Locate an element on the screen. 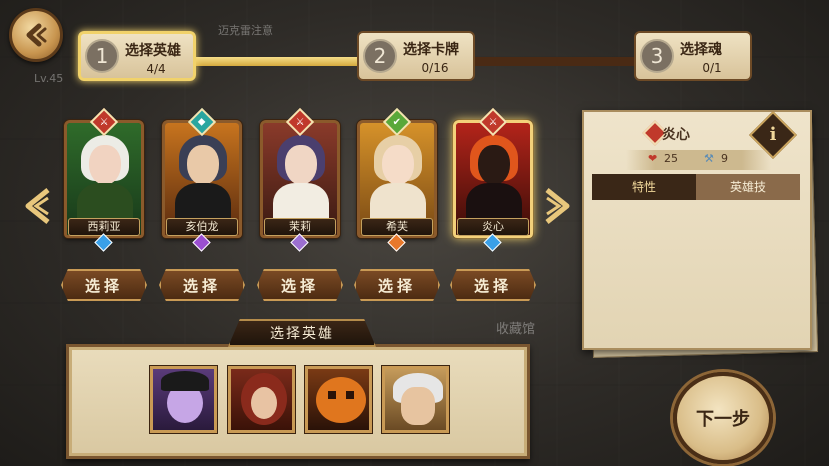 The image size is (829, 466). detail-tabs: 特性 英雄技 is located at coordinates (696, 187).